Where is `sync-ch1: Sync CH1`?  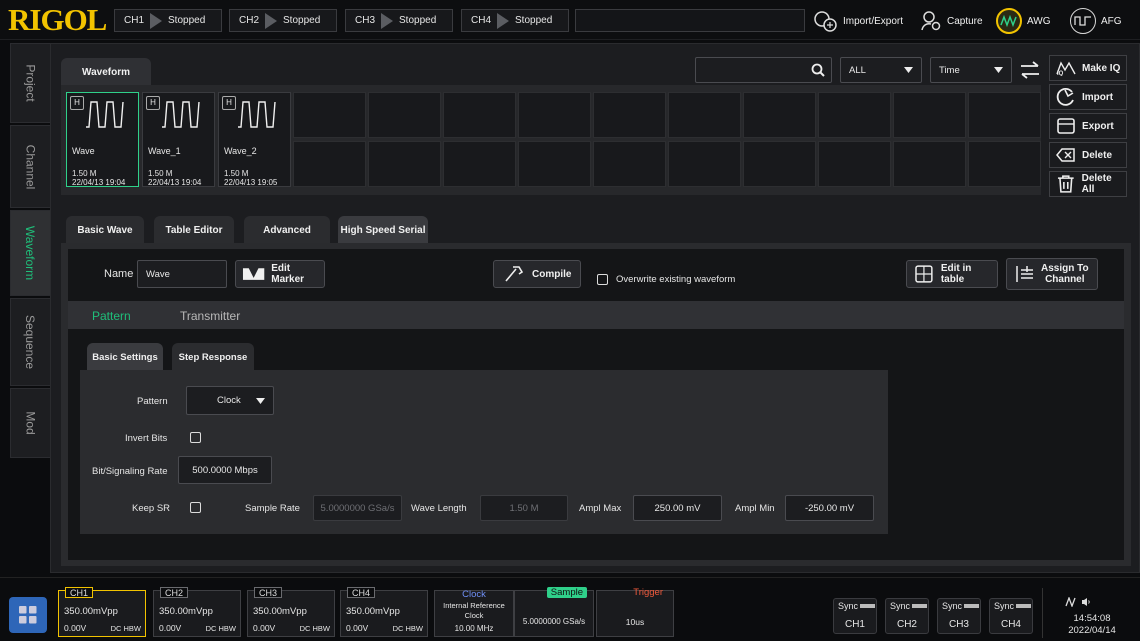 sync-ch1: Sync CH1 is located at coordinates (855, 616).